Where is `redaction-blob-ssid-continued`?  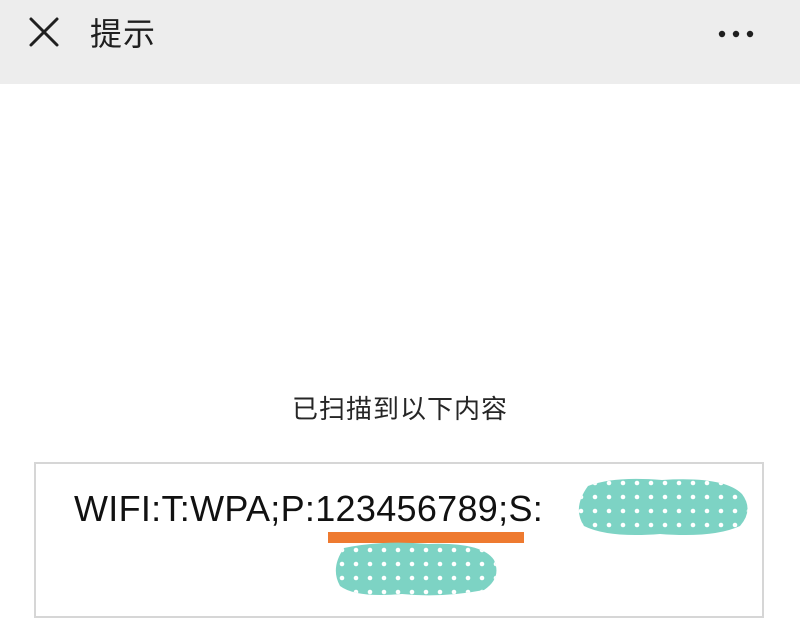 redaction-blob-ssid-continued is located at coordinates (416, 569).